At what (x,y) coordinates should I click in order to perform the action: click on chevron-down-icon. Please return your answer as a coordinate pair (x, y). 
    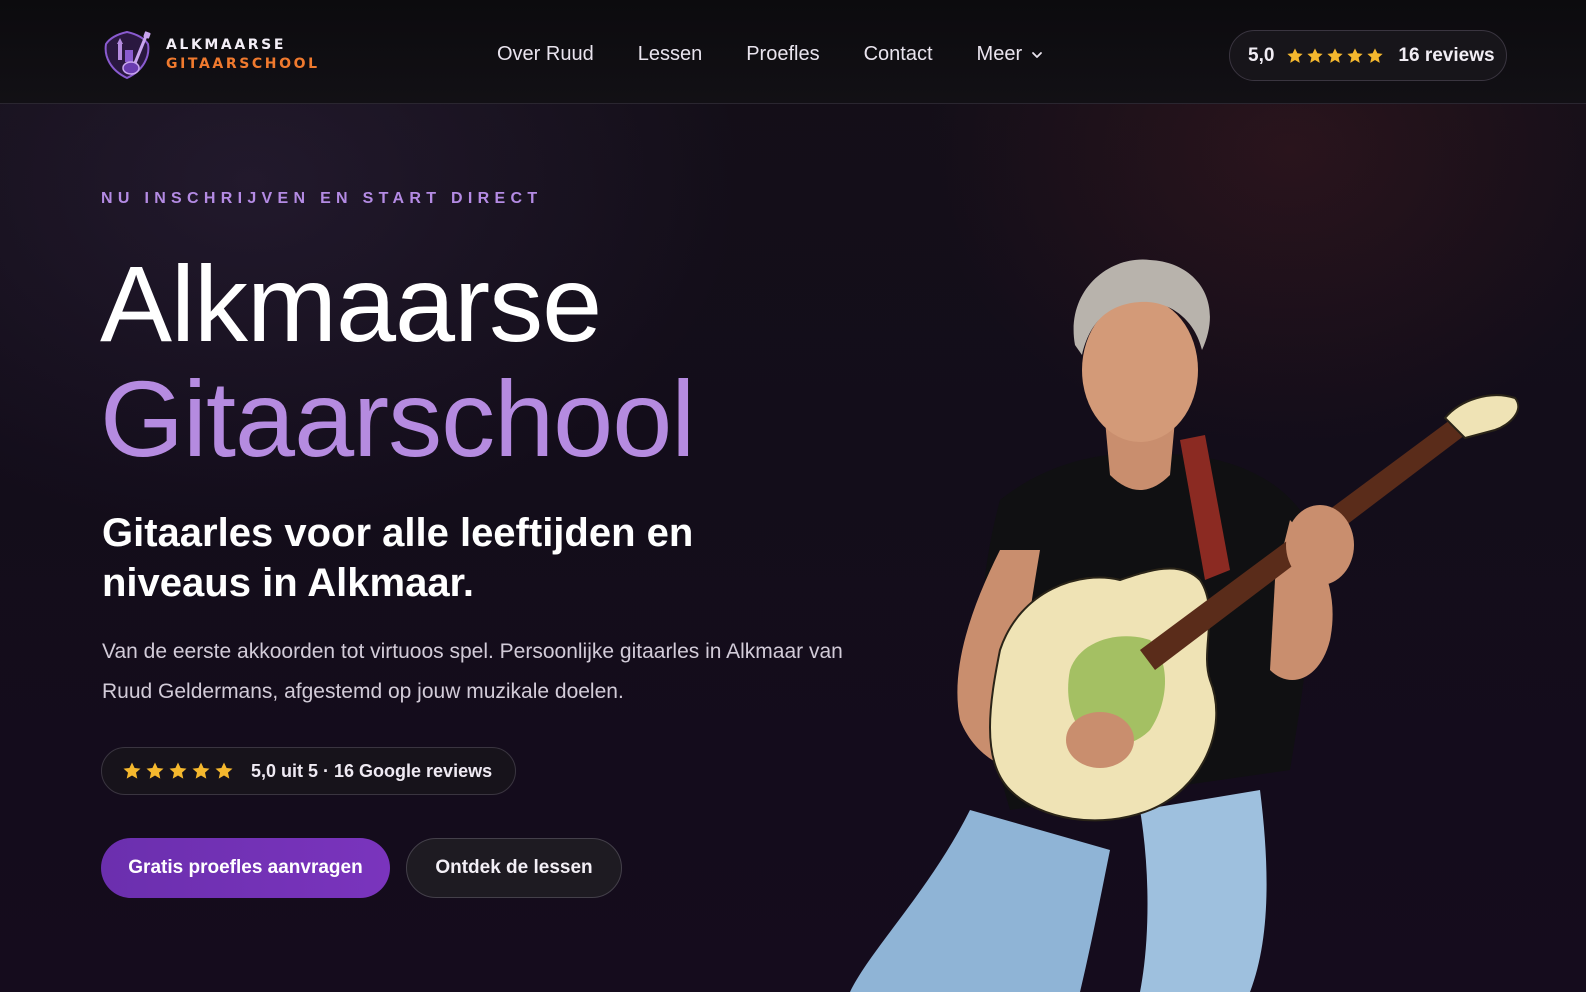
    Looking at the image, I should click on (1037, 54).